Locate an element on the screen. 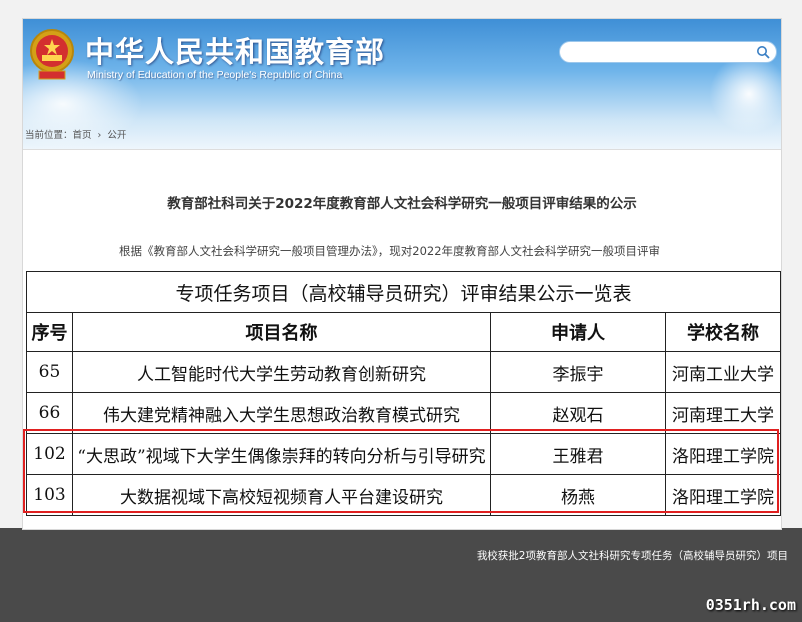  search-input is located at coordinates (667, 53).